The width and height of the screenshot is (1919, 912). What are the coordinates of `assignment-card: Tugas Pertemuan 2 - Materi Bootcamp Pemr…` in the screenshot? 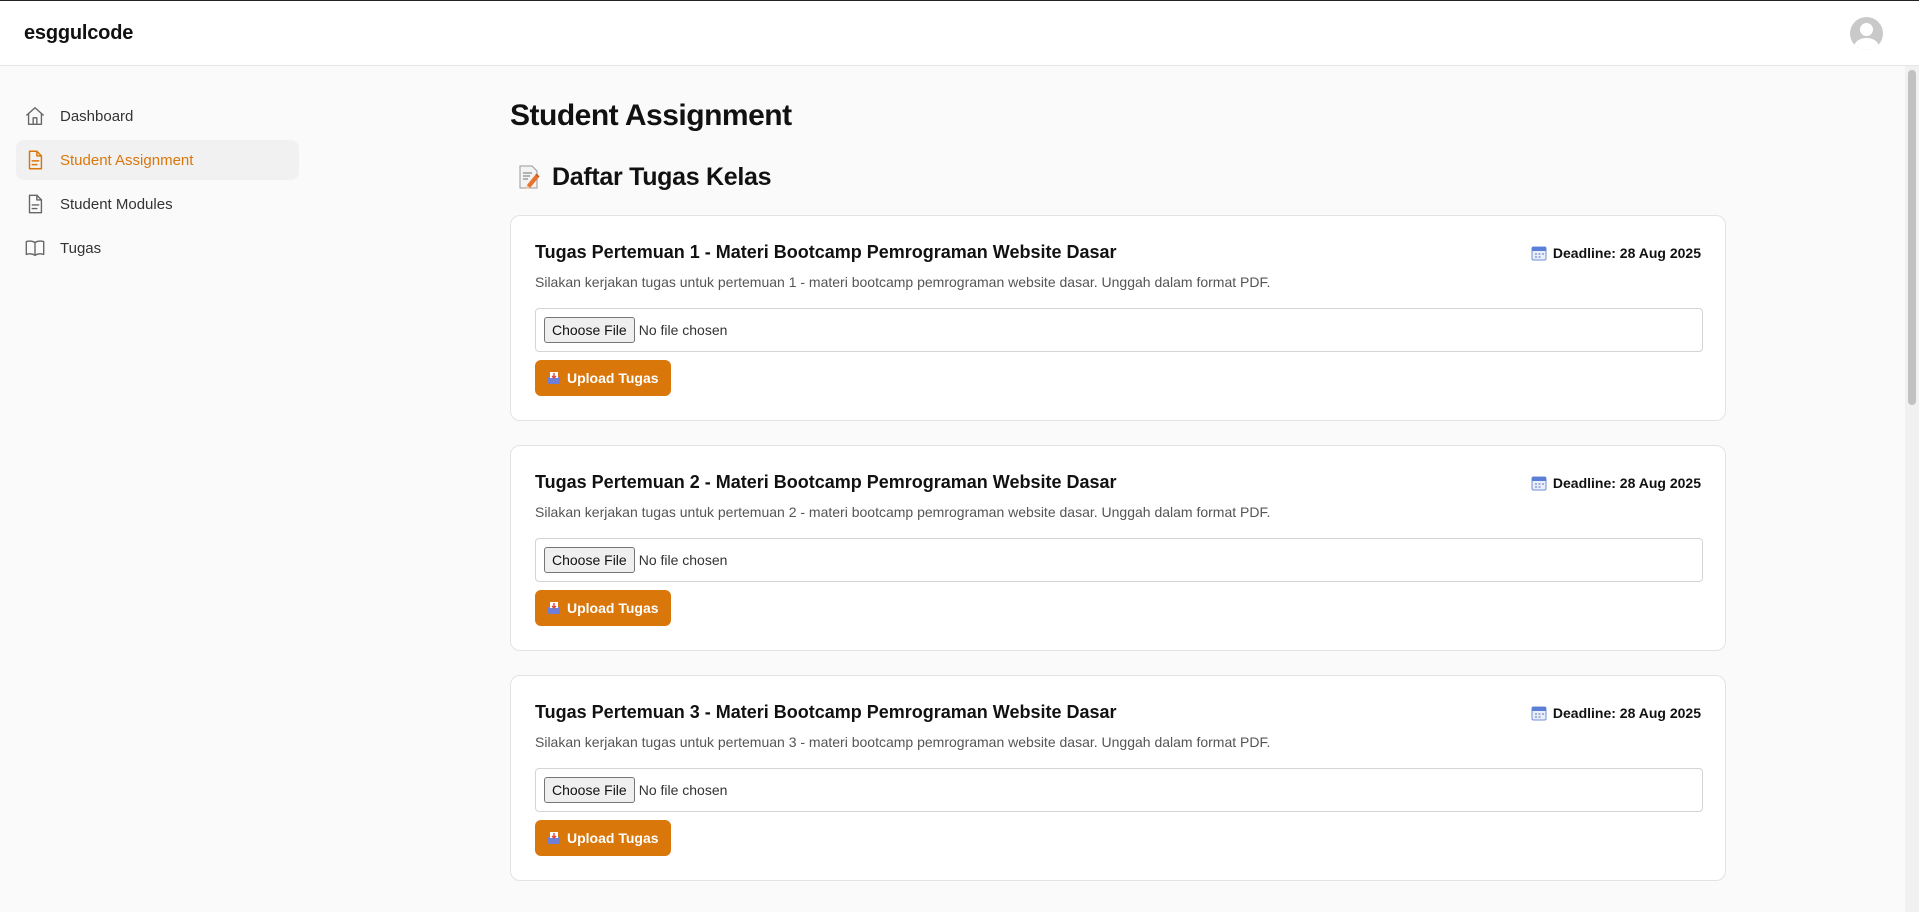 It's located at (1118, 548).